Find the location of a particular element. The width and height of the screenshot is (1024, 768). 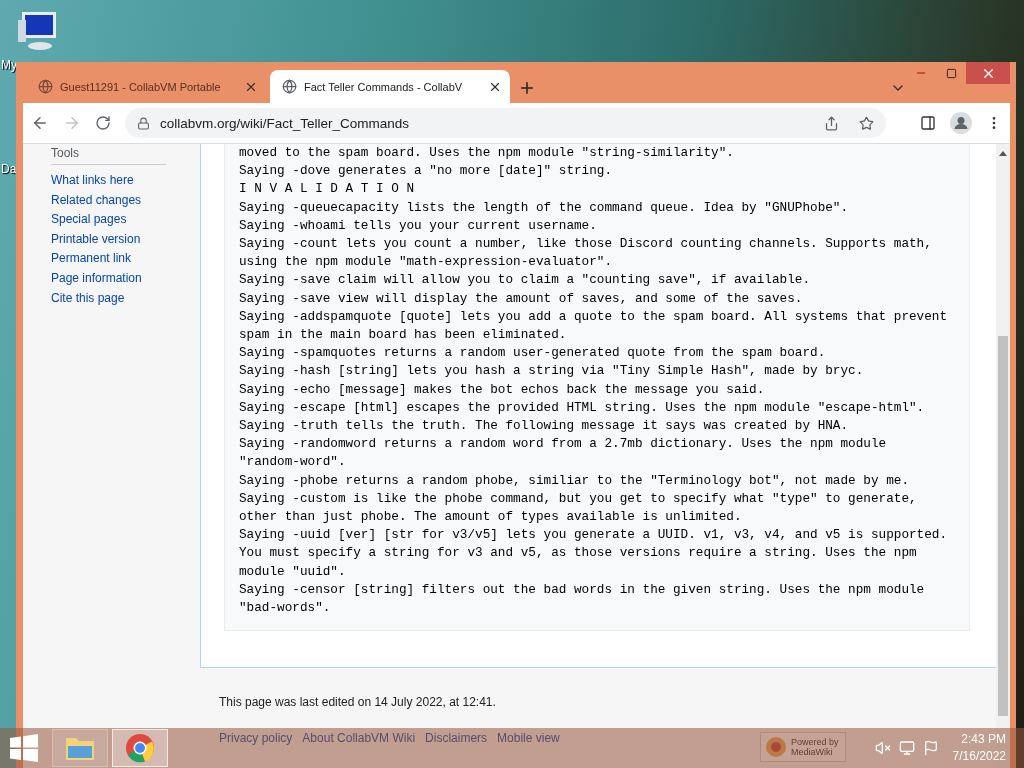

muted-speaker-icon is located at coordinates (882, 748).